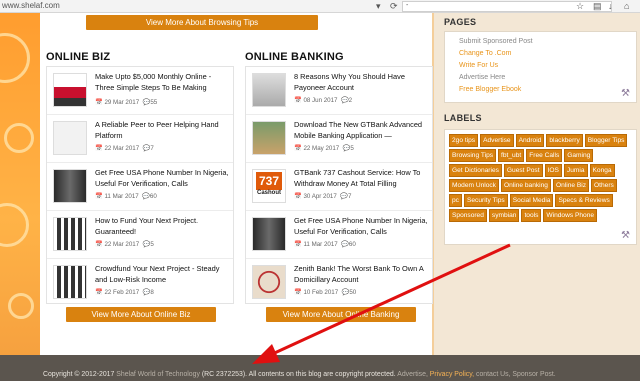 This screenshot has height=381, width=640. What do you see at coordinates (523, 170) in the screenshot?
I see `label-tag: Guest Post` at bounding box center [523, 170].